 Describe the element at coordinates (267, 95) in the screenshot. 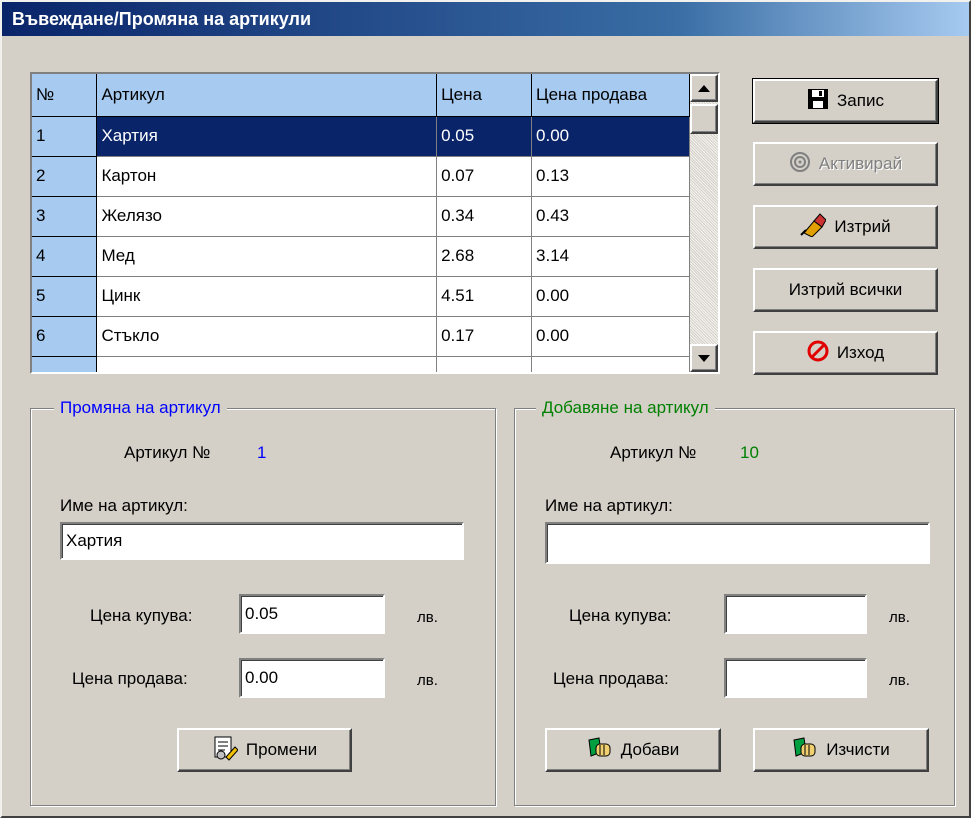

I see `column-header-article: Артикул` at that location.